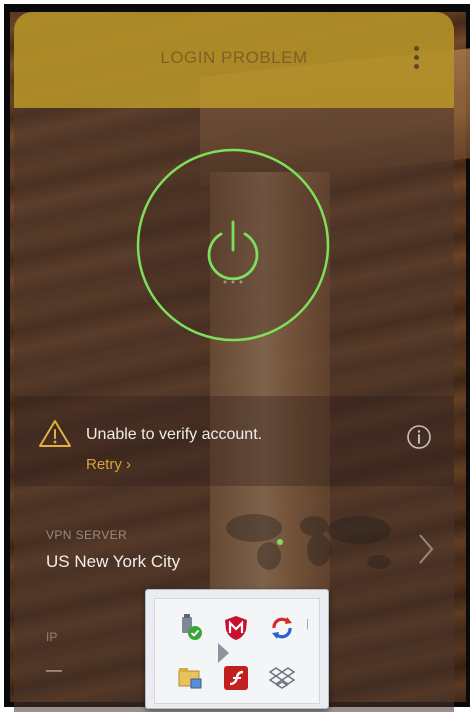 The width and height of the screenshot is (474, 712). Describe the element at coordinates (233, 245) in the screenshot. I see `power-button` at that location.